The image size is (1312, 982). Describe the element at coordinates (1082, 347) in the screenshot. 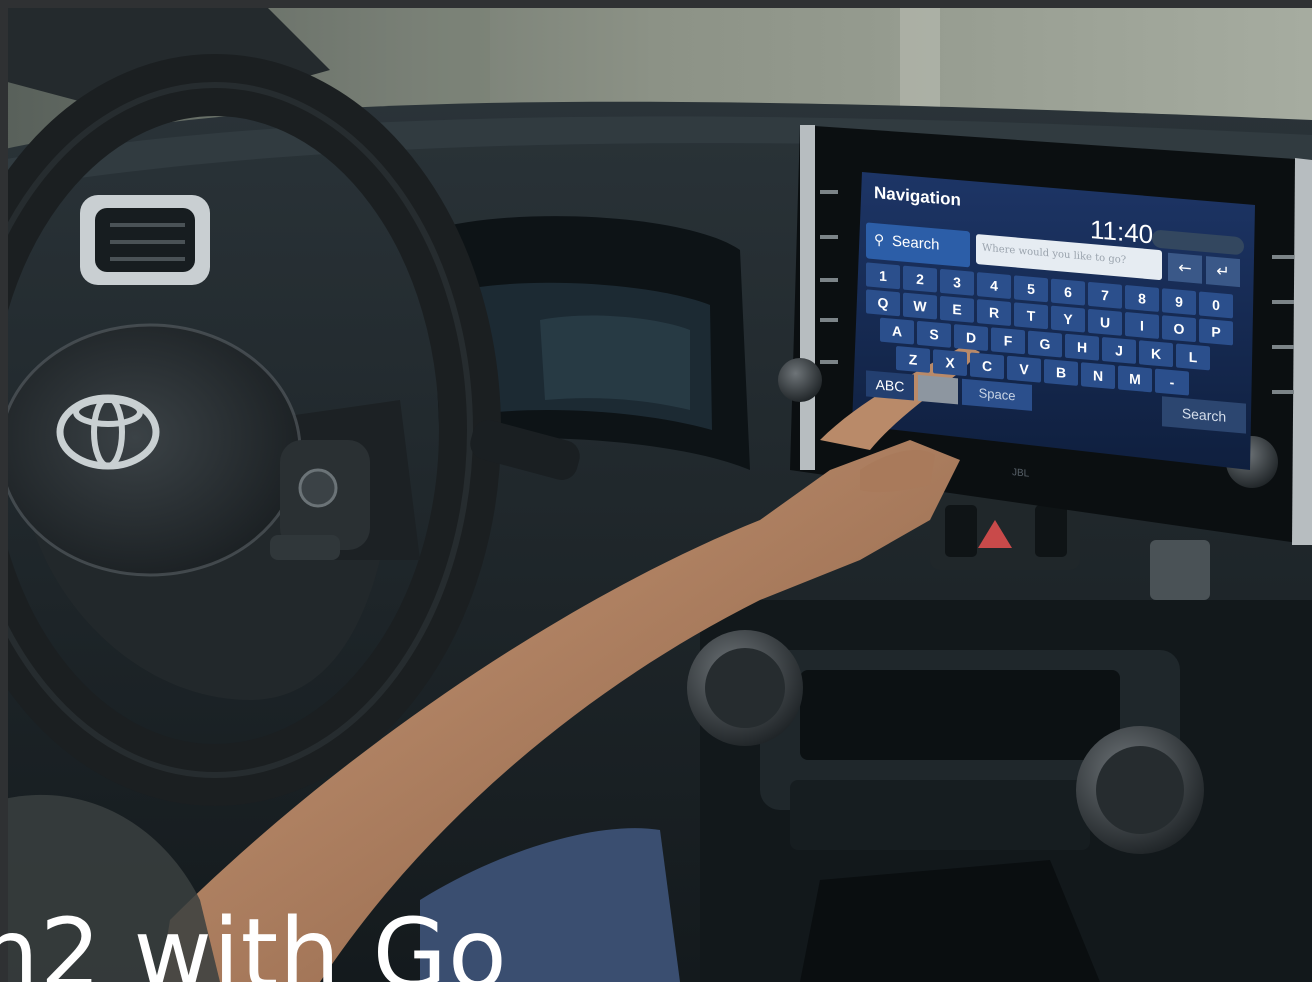

I see `key: H` at that location.